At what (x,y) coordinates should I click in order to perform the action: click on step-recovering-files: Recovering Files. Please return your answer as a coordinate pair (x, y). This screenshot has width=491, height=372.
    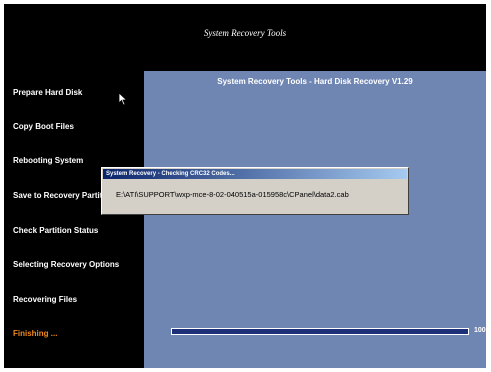
    Looking at the image, I should click on (45, 299).